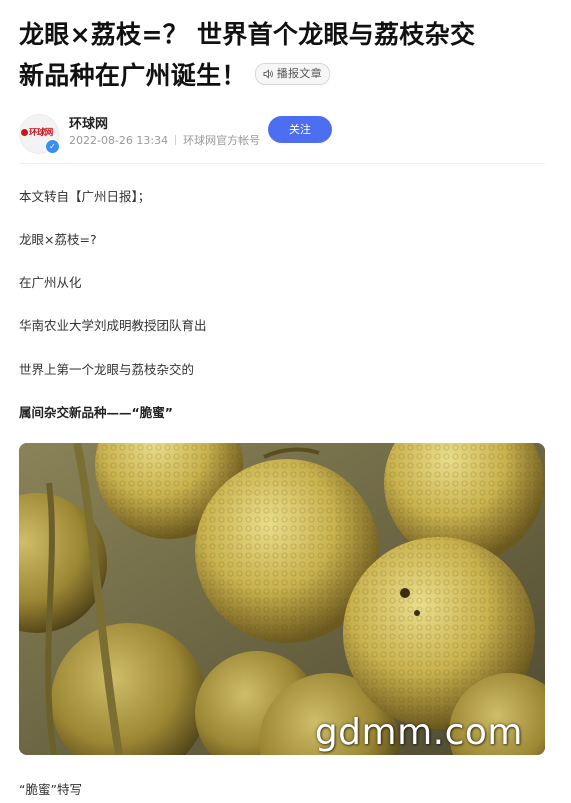 The image size is (571, 803). What do you see at coordinates (286, 55) in the screenshot?
I see `article-title: 龙眼×荔枝=？ 世界首个龙眼与荔枝杂交 新品种在广州诞生！ 播报文章` at bounding box center [286, 55].